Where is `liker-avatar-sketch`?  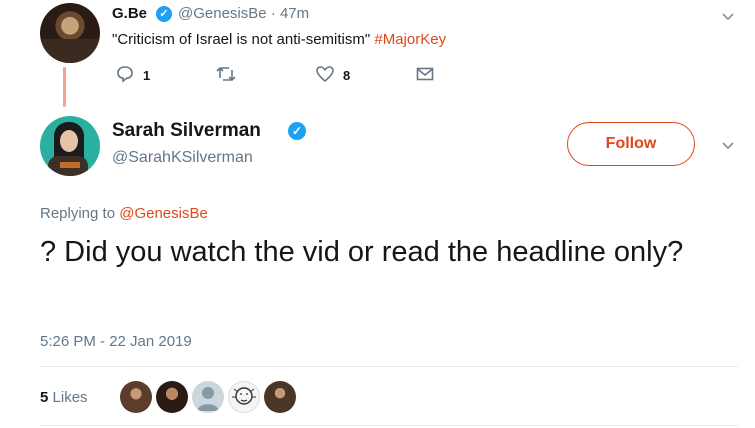 liker-avatar-sketch is located at coordinates (244, 397).